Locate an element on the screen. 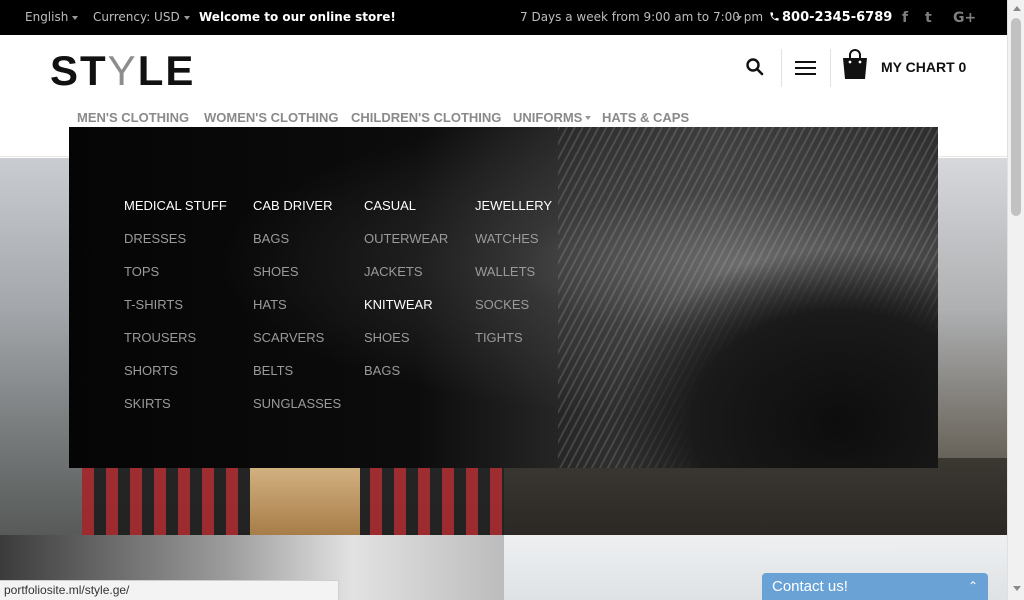  menu-item: JACKETS is located at coordinates (406, 279).